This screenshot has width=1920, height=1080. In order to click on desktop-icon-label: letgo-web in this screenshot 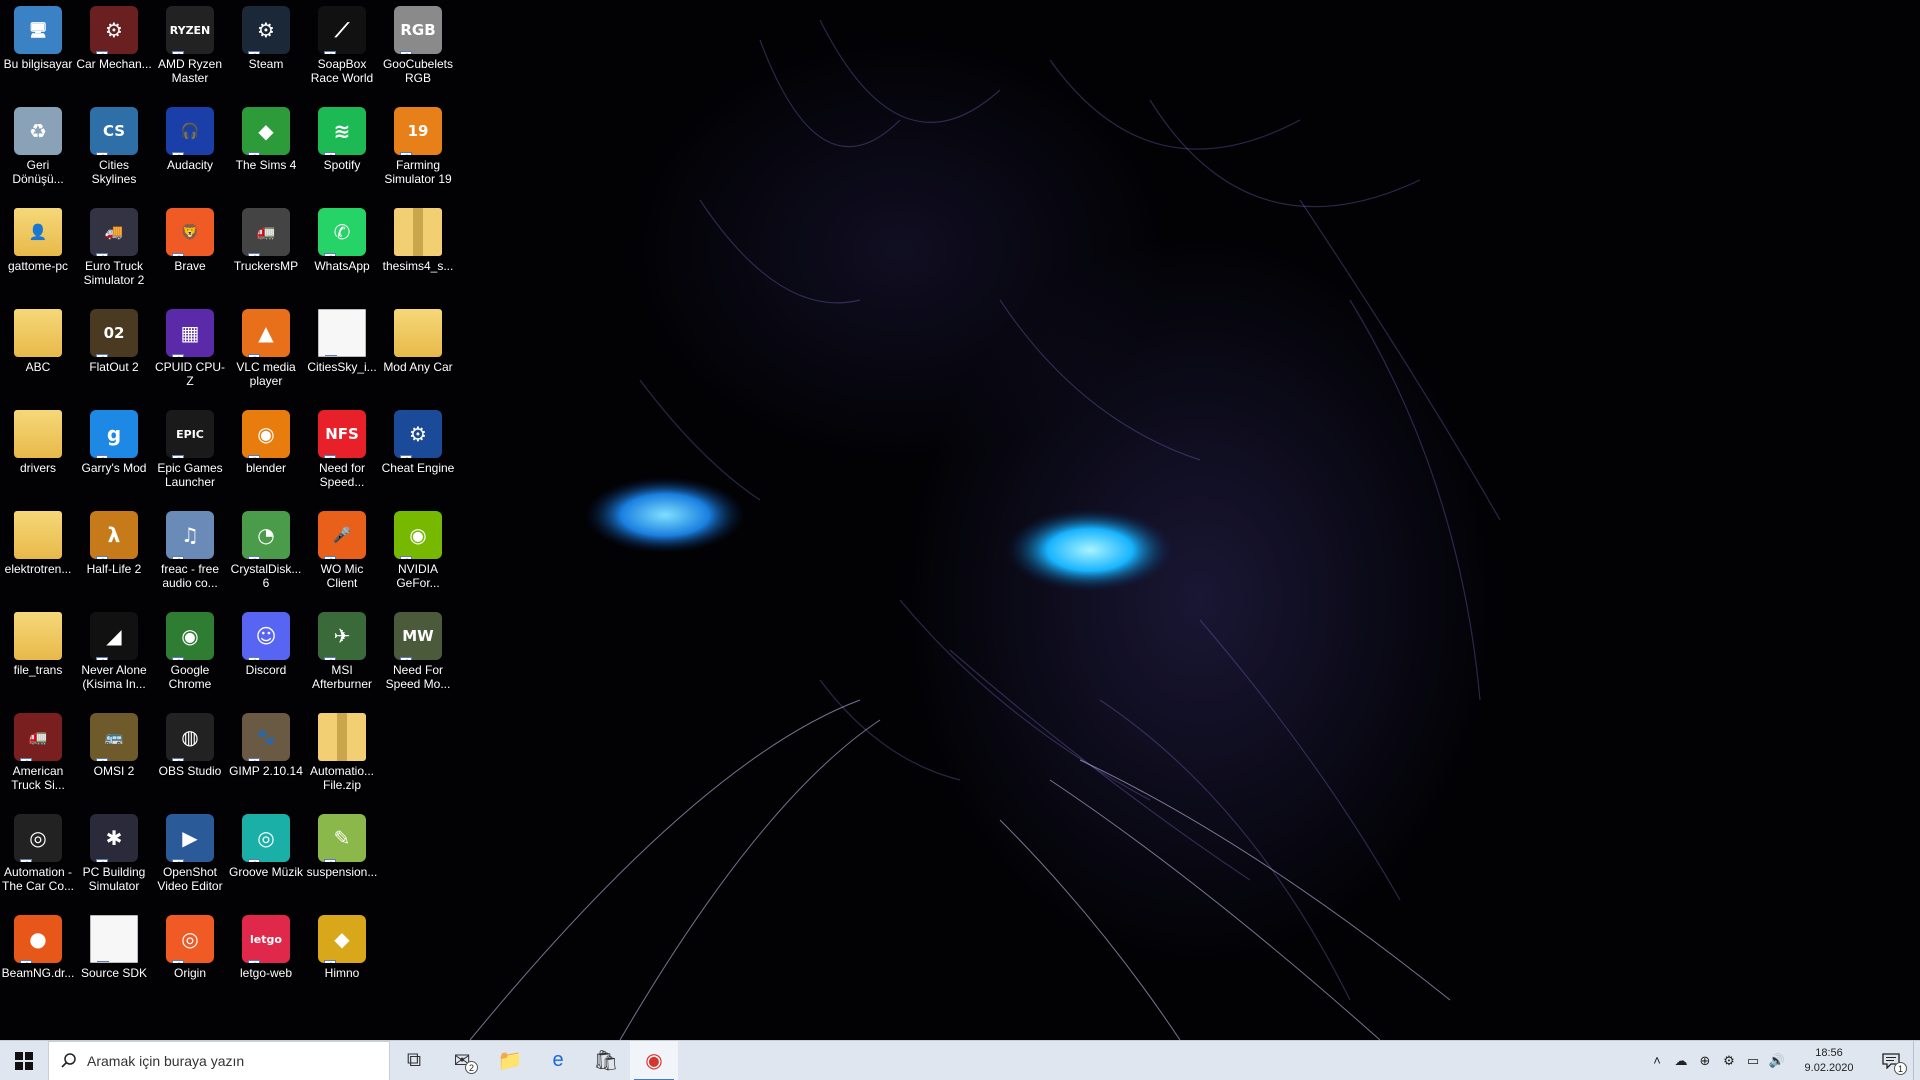, I will do `click(266, 973)`.